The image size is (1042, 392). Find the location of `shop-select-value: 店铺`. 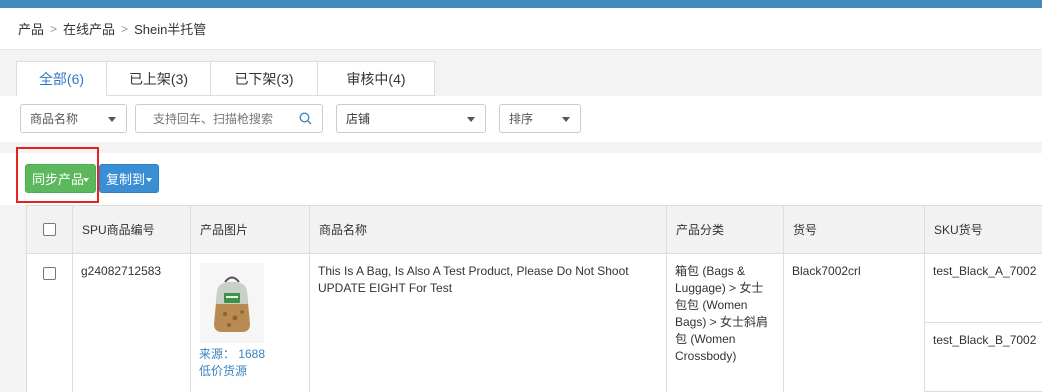

shop-select-value: 店铺 is located at coordinates (358, 119).